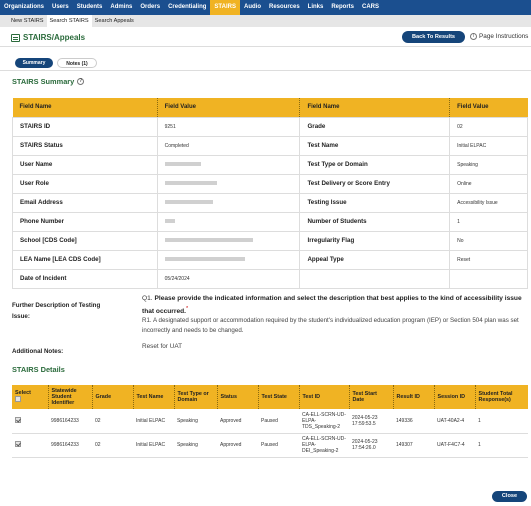 Image resolution: width=531 pixels, height=506 pixels. I want to click on nav-credentialing: Credentialing, so click(187, 7).